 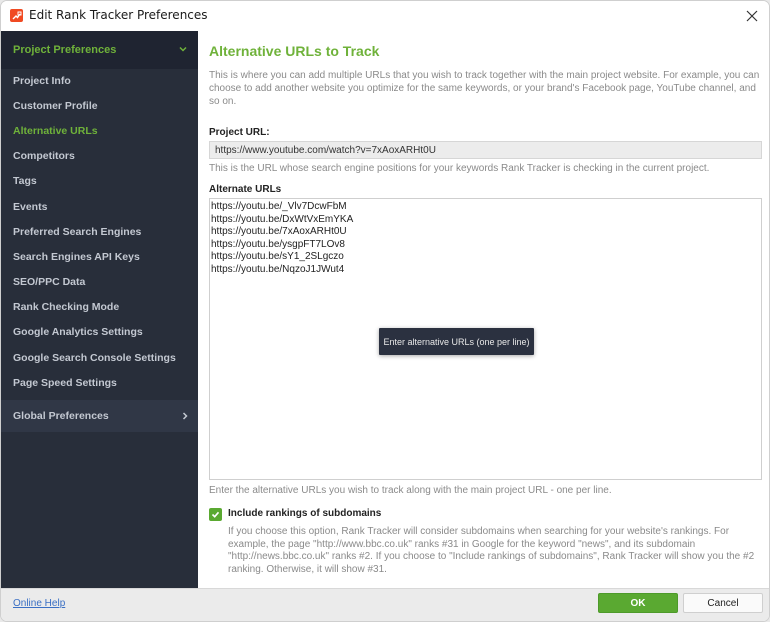 What do you see at coordinates (385, 16) in the screenshot?
I see `title-bar: Edit Rank Tracker Preferences` at bounding box center [385, 16].